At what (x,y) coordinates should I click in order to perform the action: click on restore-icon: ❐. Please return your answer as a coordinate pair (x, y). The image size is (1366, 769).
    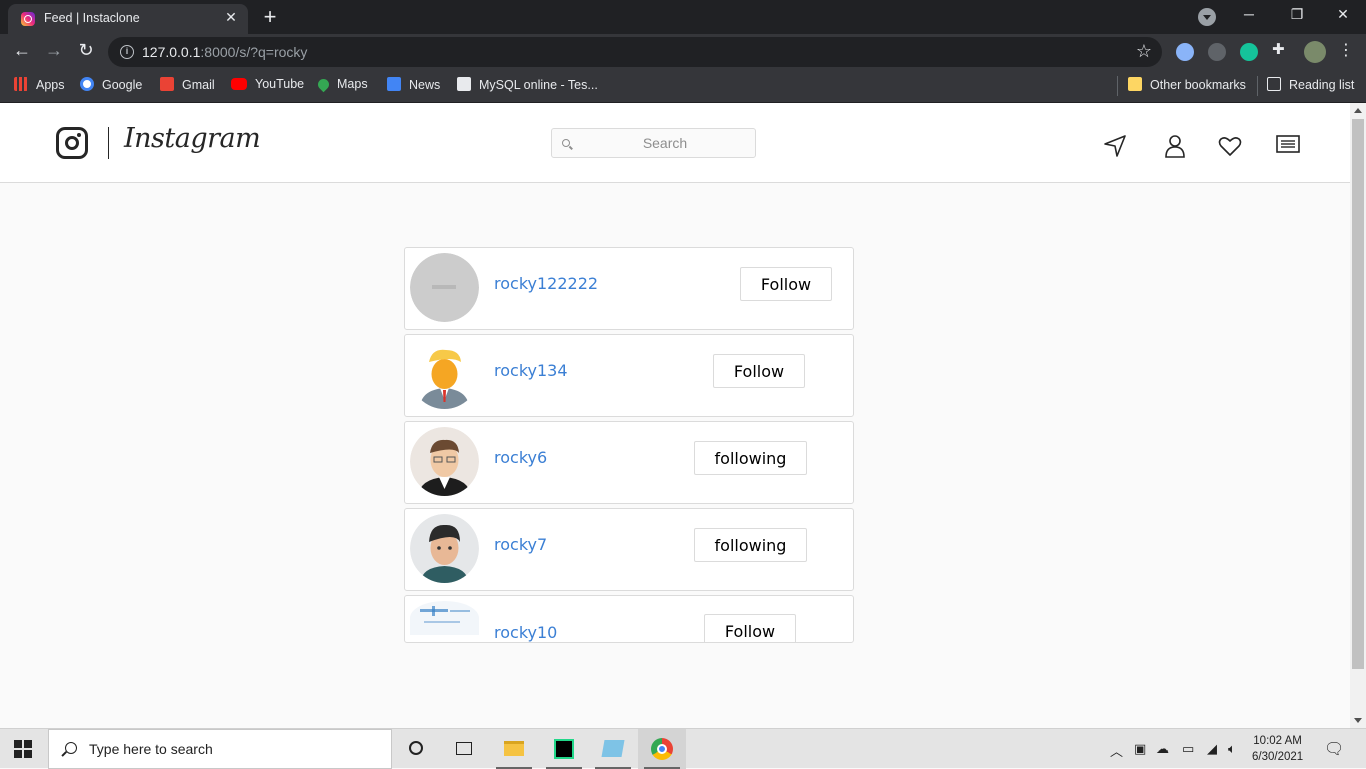
    Looking at the image, I should click on (1297, 14).